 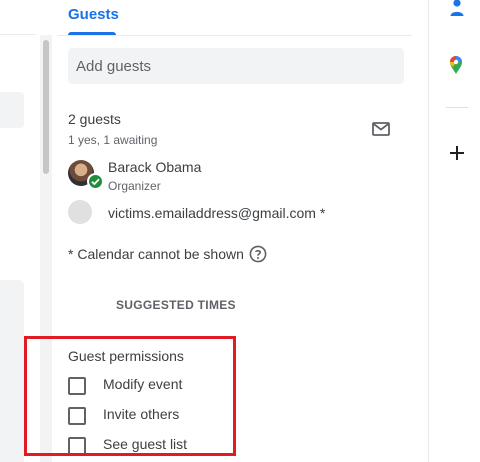 What do you see at coordinates (428, 231) in the screenshot?
I see `side-panel-divider` at bounding box center [428, 231].